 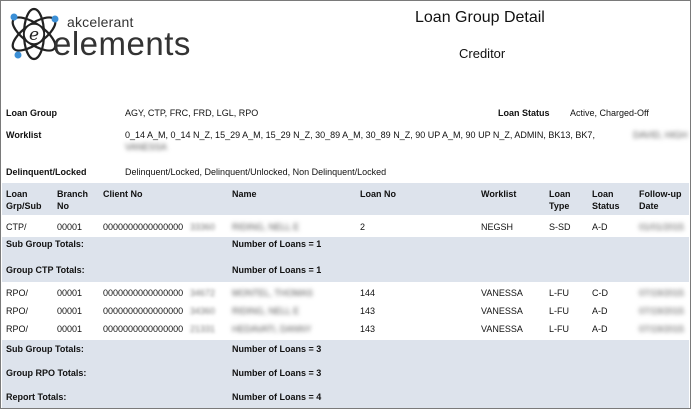 What do you see at coordinates (345, 259) in the screenshot?
I see `ctp-totals-band` at bounding box center [345, 259].